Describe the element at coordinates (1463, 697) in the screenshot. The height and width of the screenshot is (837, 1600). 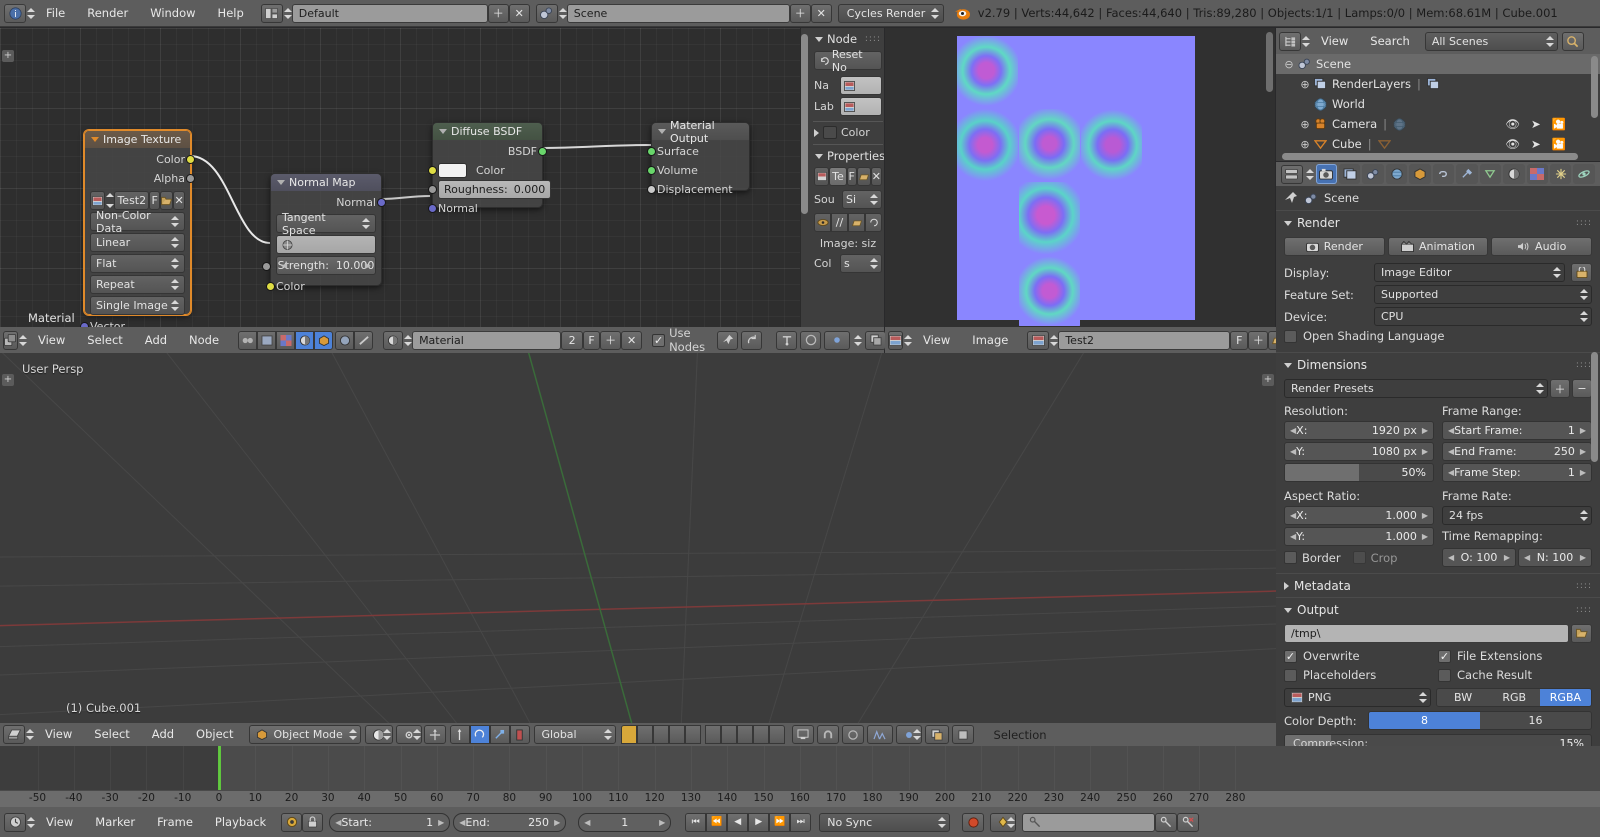
I see `color-mode-bw: BW` at that location.